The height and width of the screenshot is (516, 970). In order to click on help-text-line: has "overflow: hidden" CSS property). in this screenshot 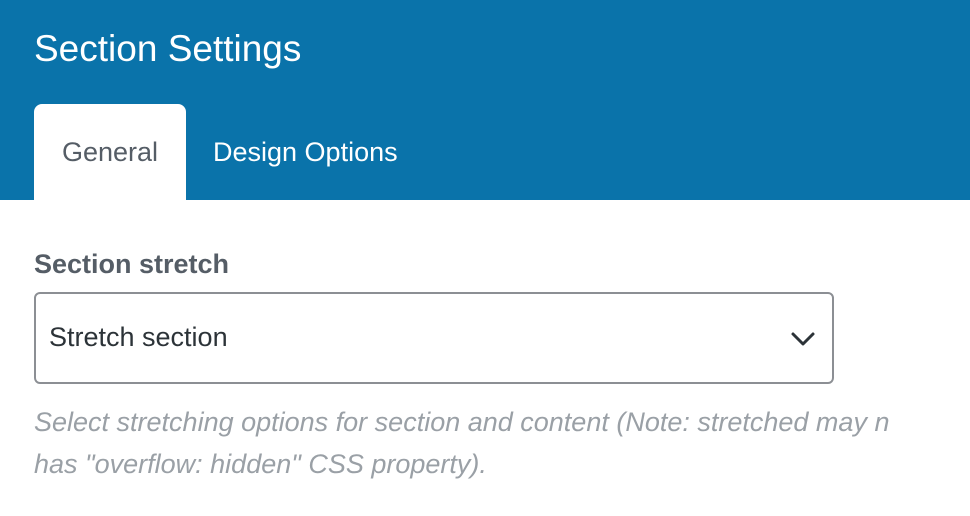, I will do `click(260, 464)`.